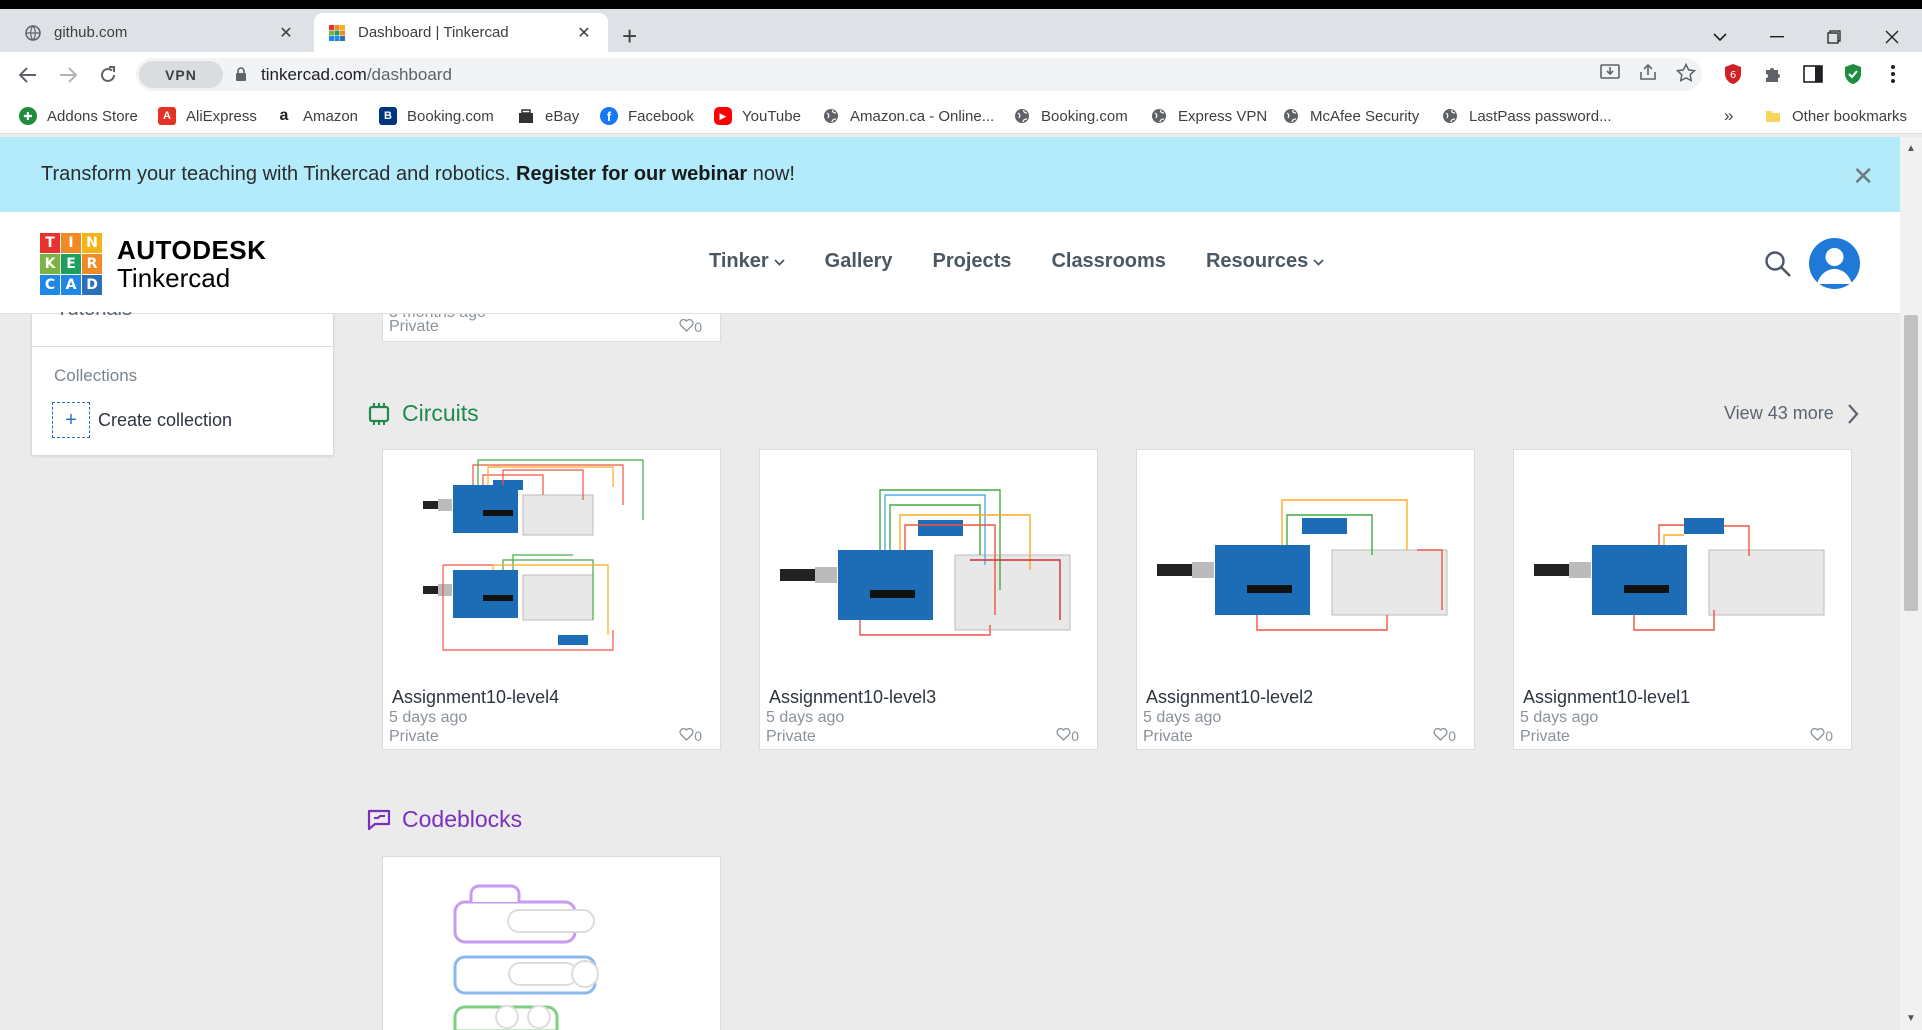  Describe the element at coordinates (242, 75) in the screenshot. I see `lock-icon` at that location.